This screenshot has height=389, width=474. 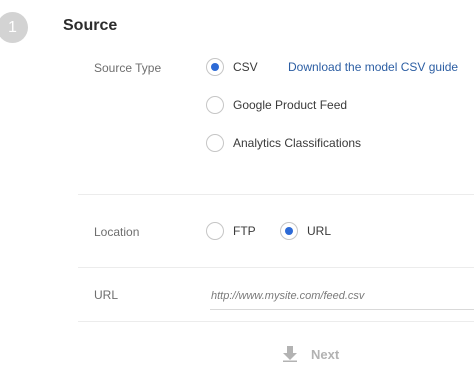 I want to click on download-csv-guide-link: Download the model CSV guide, so click(x=373, y=67).